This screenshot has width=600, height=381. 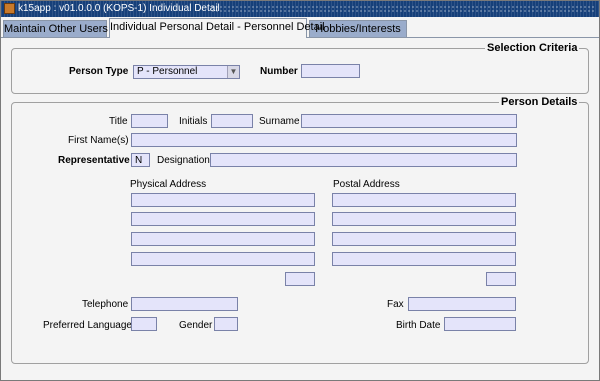 I want to click on surname-input, so click(x=409, y=121).